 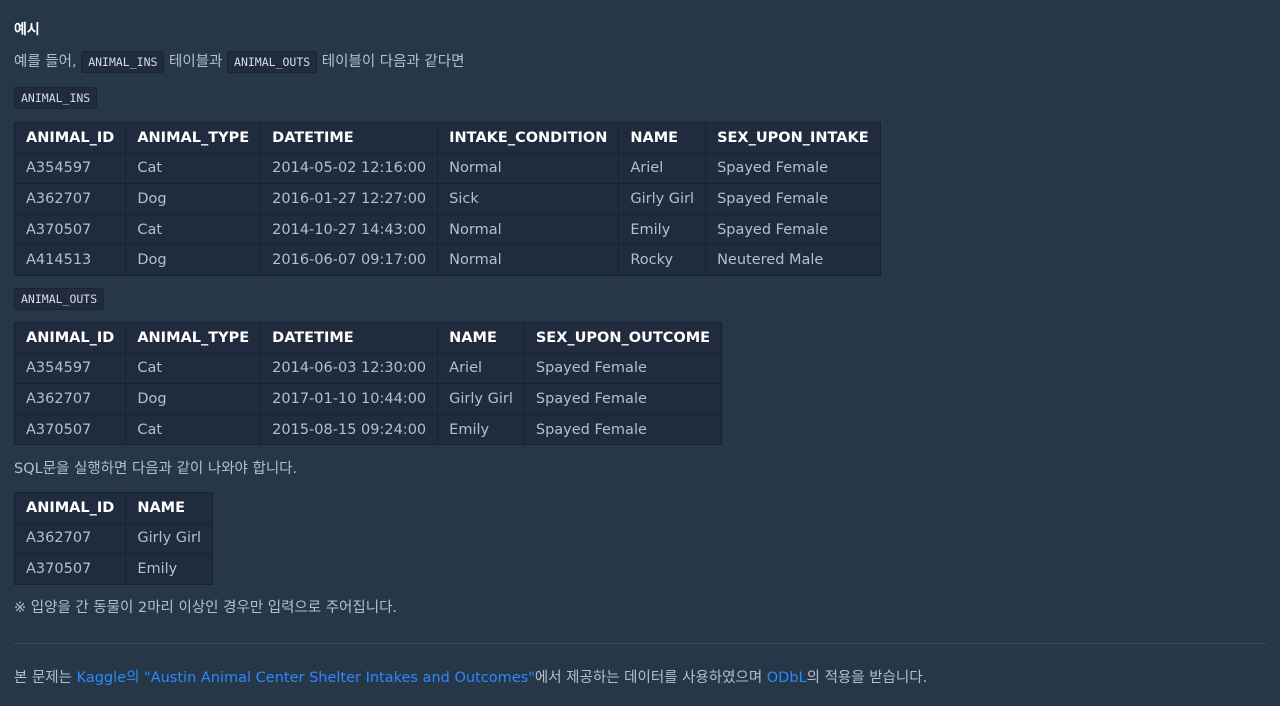 What do you see at coordinates (349, 368) in the screenshot?
I see `table-cell: 2014-06-03 12:30:00` at bounding box center [349, 368].